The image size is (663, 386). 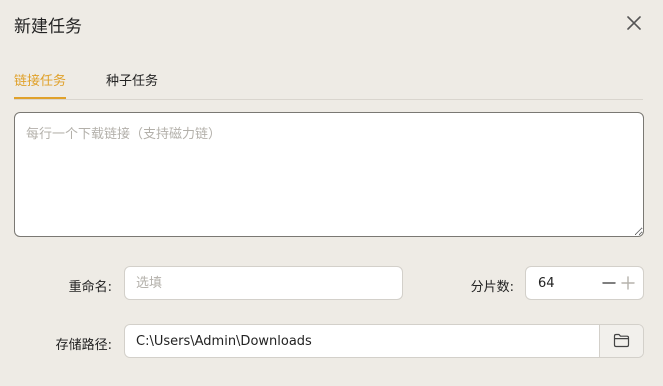 I want to click on chunks-stepper: 64, so click(x=584, y=283).